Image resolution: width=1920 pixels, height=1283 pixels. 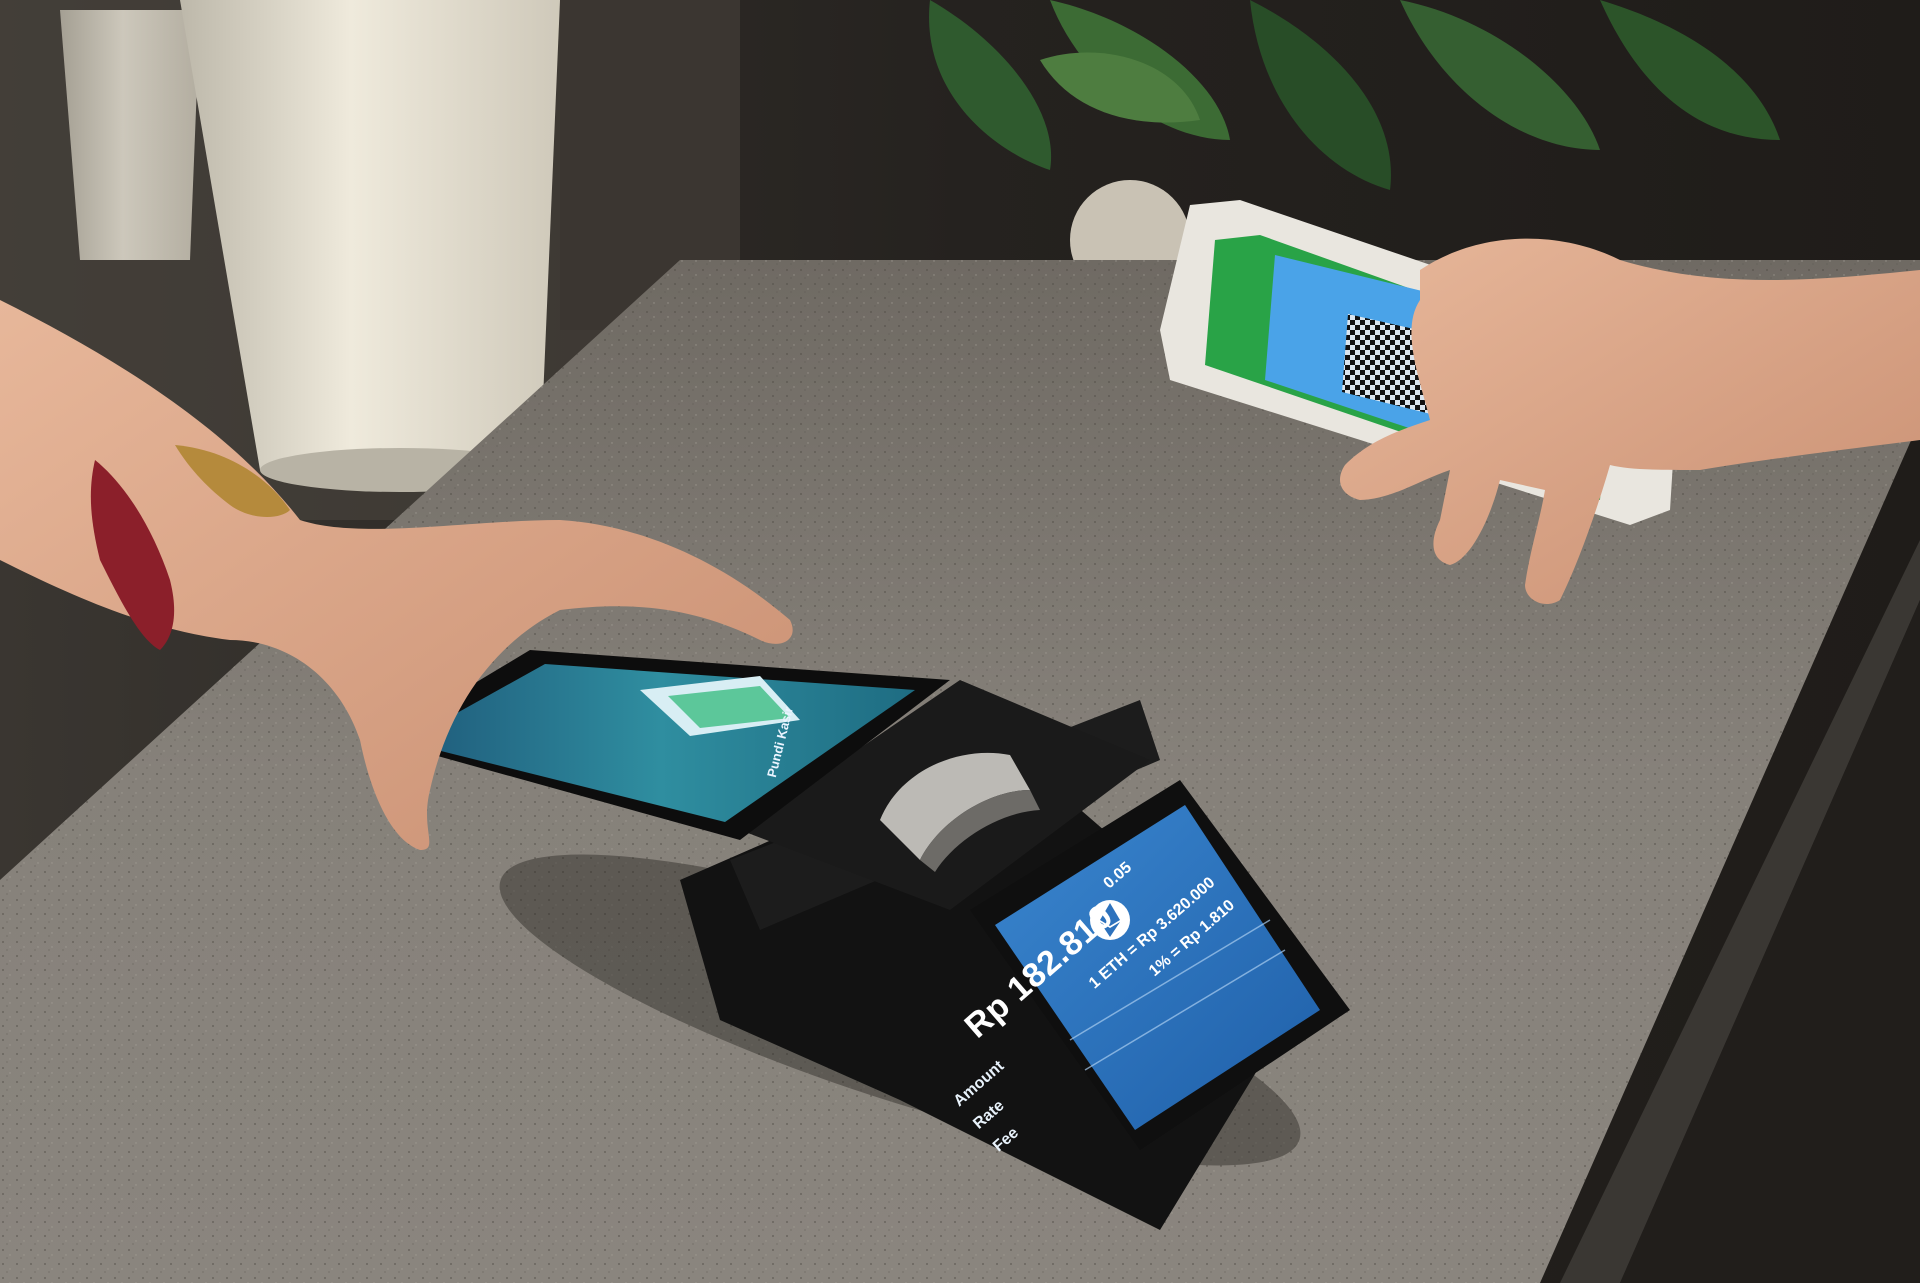 I want to click on paper-cup-left, so click(x=130, y=135).